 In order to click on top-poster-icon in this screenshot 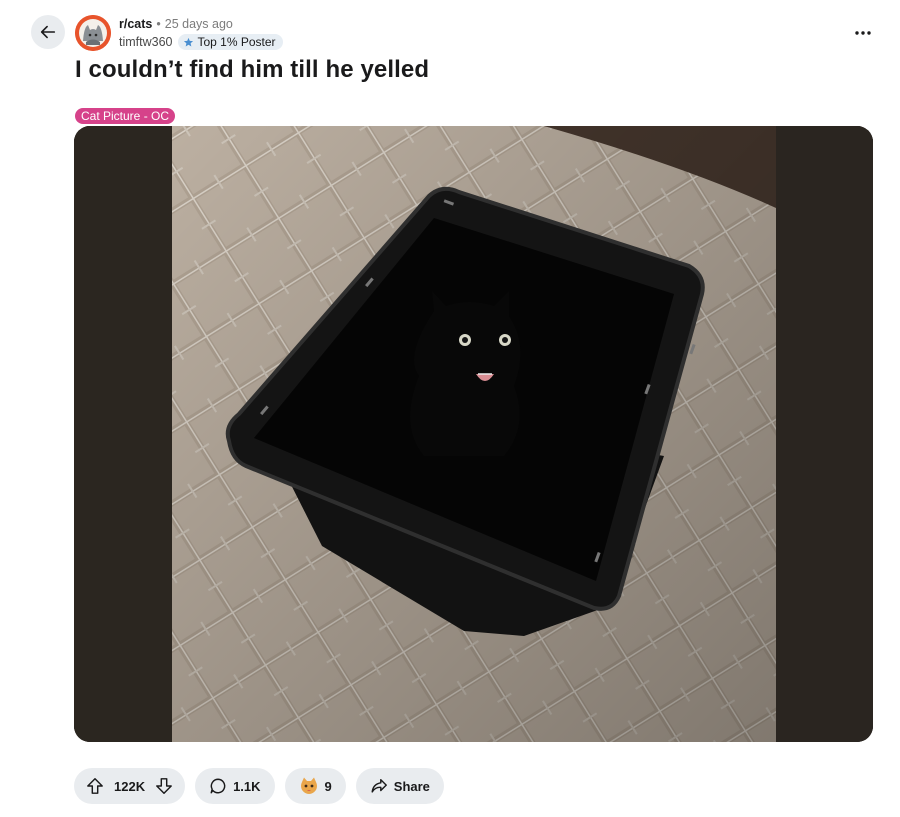, I will do `click(188, 42)`.